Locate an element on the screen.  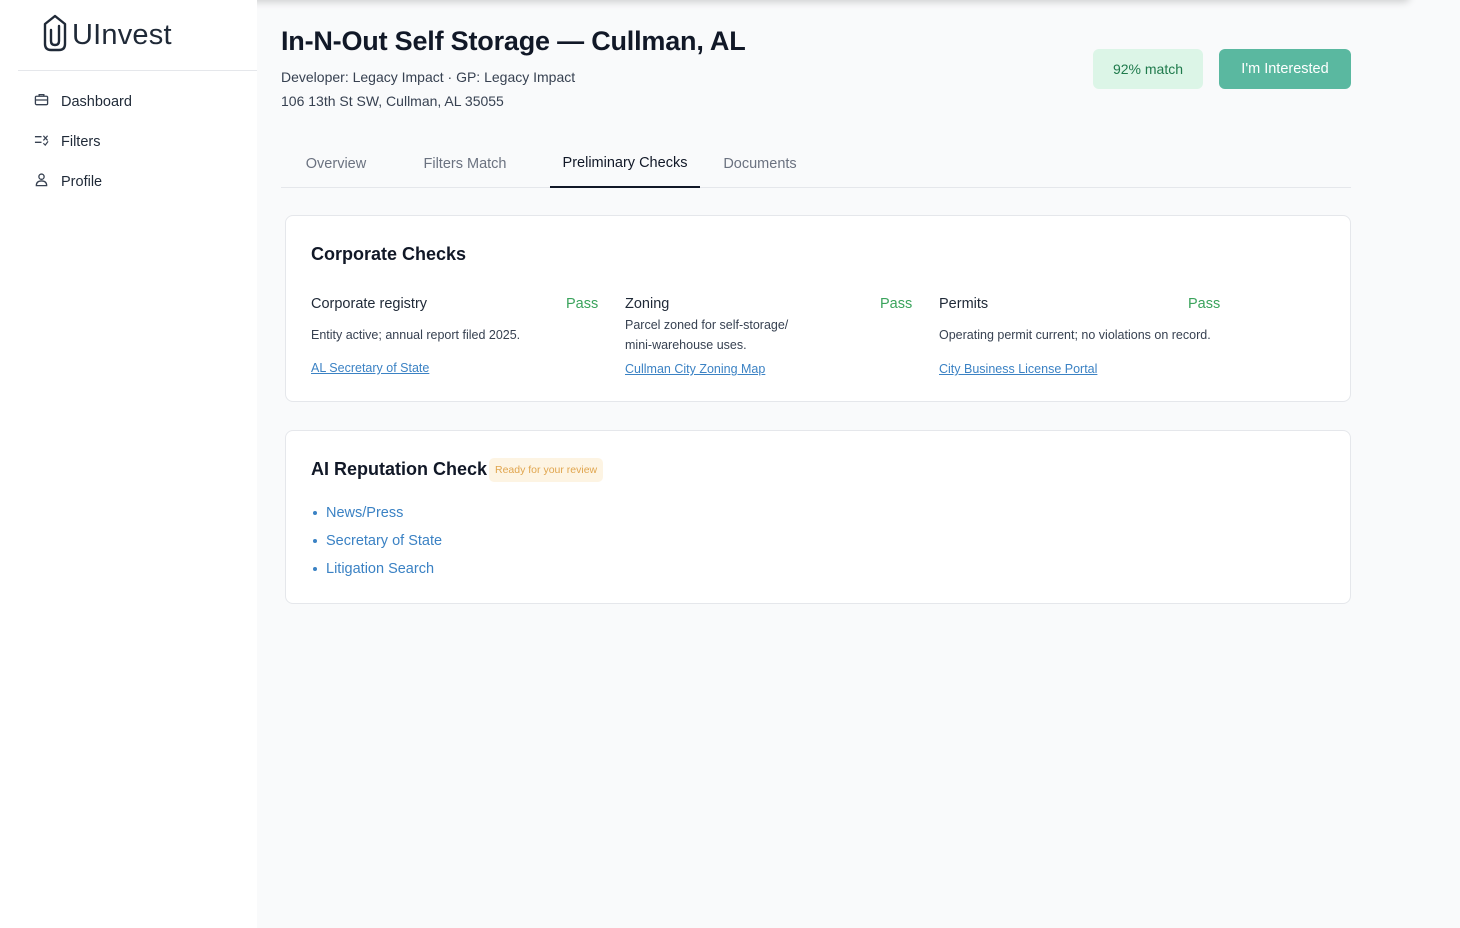
brand-logo: UInvest is located at coordinates (107, 35).